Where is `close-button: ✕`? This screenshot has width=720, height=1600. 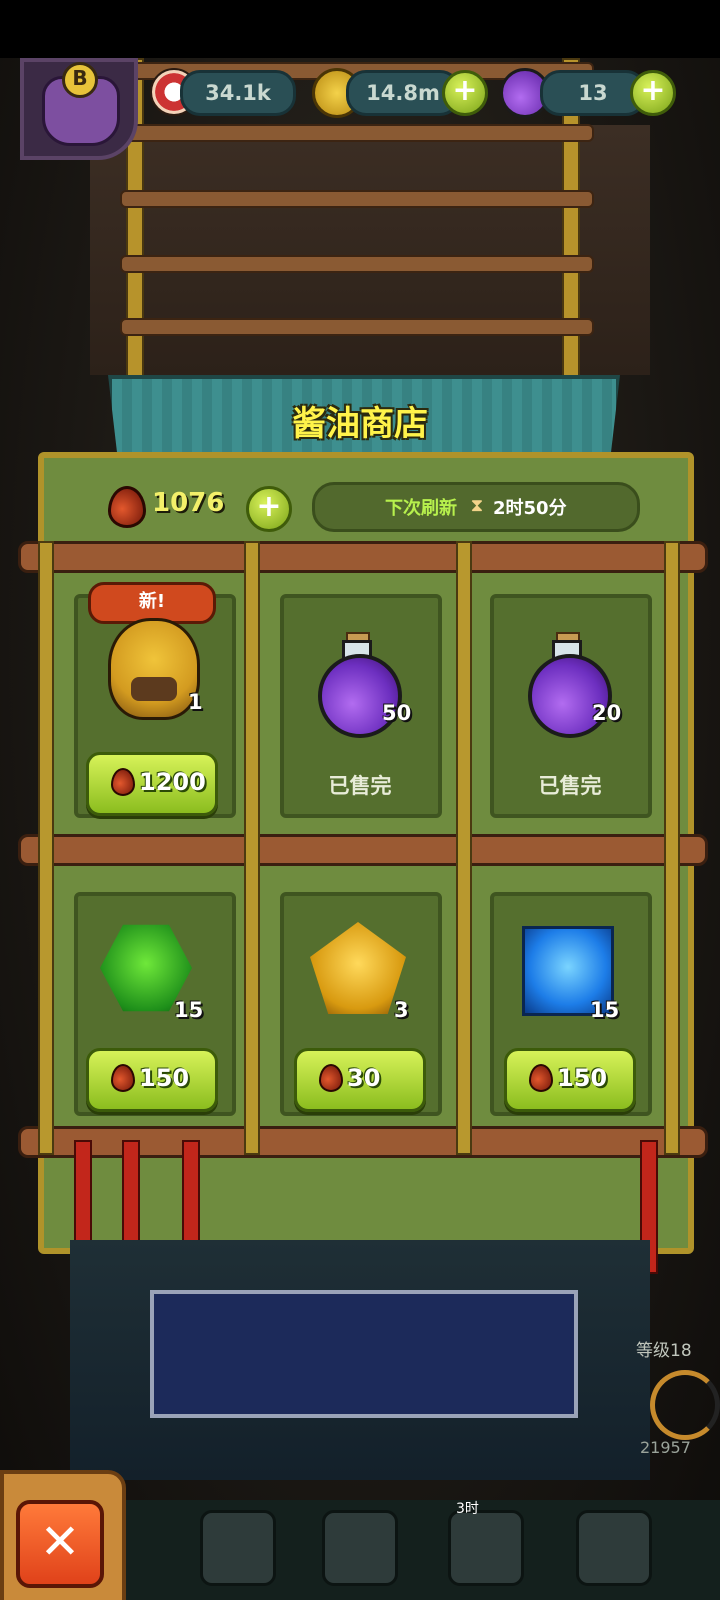
close-button: ✕ is located at coordinates (60, 1544).